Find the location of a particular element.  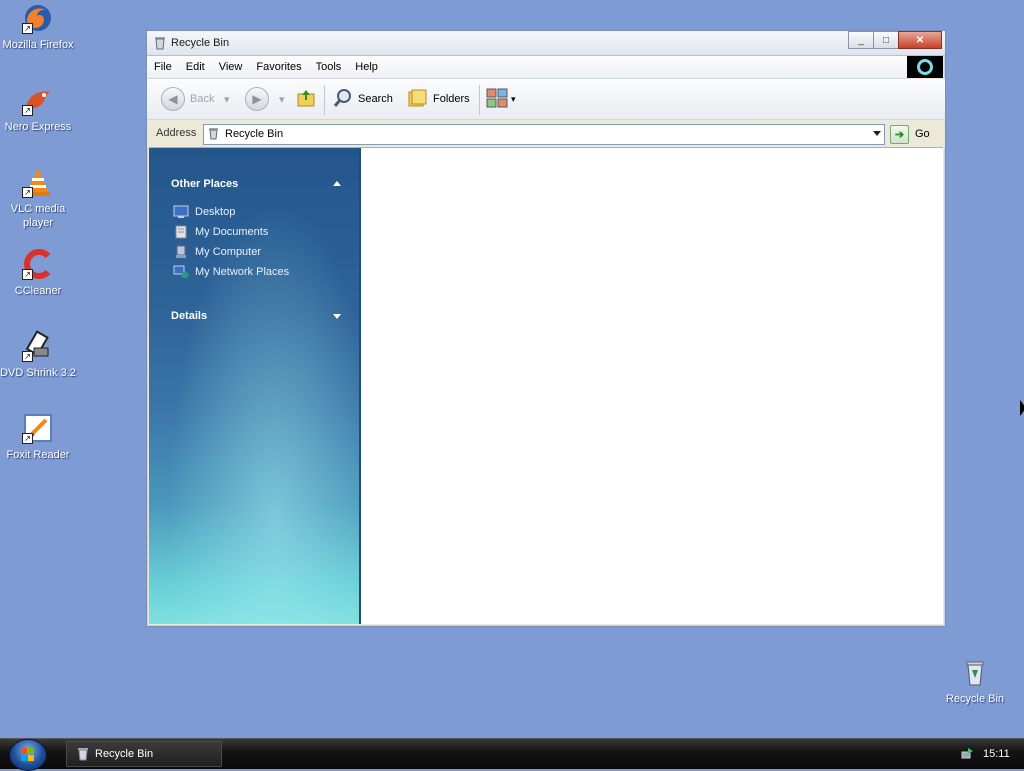

menu-view: View is located at coordinates (231, 67).